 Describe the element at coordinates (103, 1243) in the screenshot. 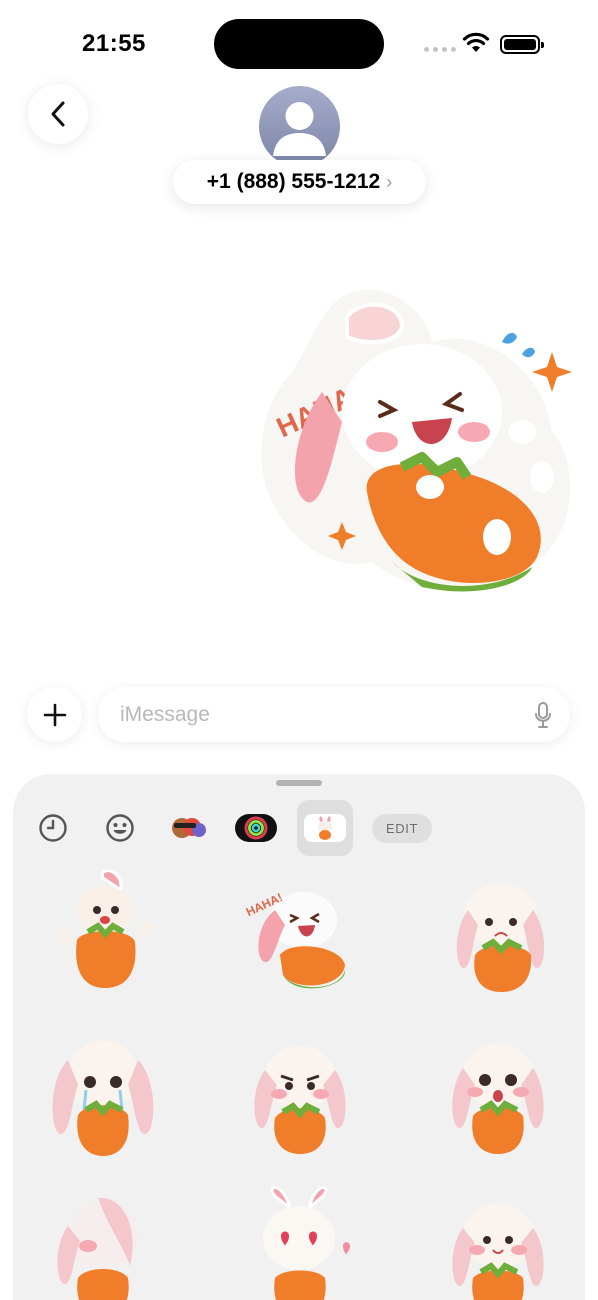

I see `bunny-shy-sticker` at that location.